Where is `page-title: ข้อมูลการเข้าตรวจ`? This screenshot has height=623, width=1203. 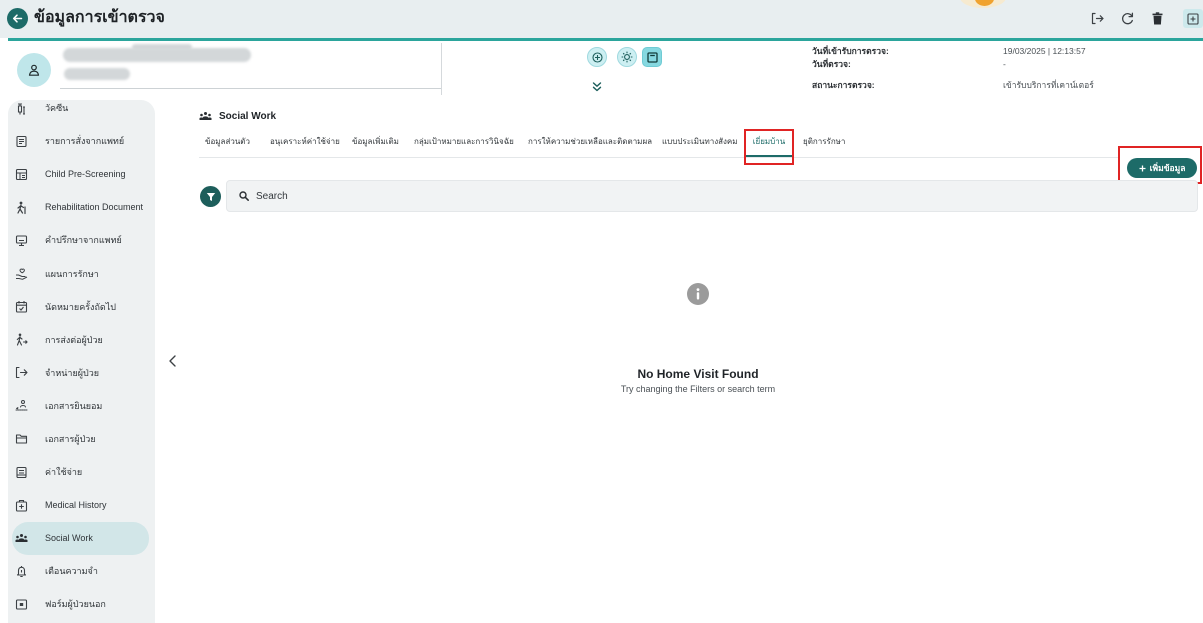
page-title: ข้อมูลการเข้าตรวจ is located at coordinates (99, 17).